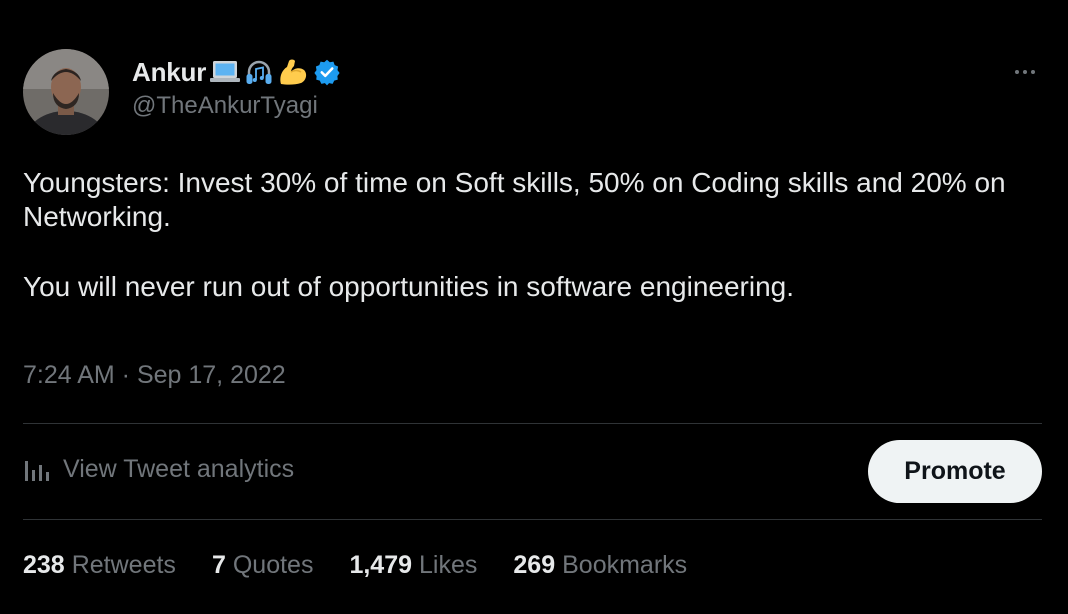 Image resolution: width=1068 pixels, height=614 pixels. What do you see at coordinates (955, 471) in the screenshot?
I see `promote-button: Promote` at bounding box center [955, 471].